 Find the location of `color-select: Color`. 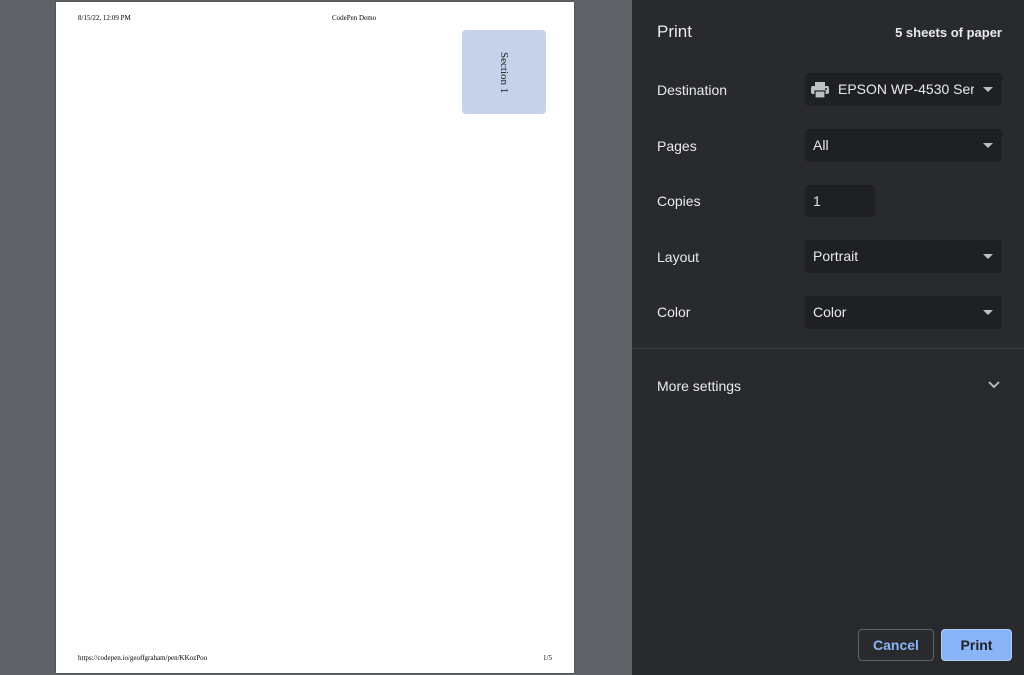

color-select: Color is located at coordinates (903, 312).